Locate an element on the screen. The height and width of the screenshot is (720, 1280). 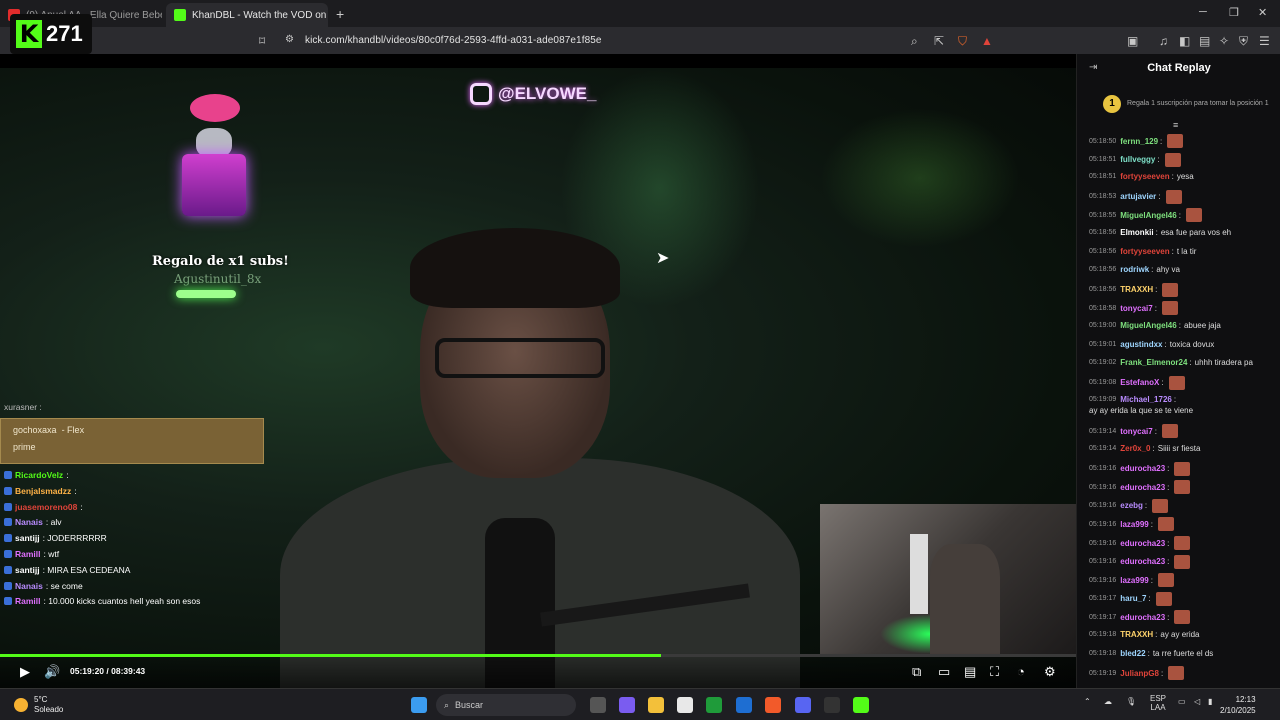
message-username: tonycai7 is located at coordinates (1136, 308).